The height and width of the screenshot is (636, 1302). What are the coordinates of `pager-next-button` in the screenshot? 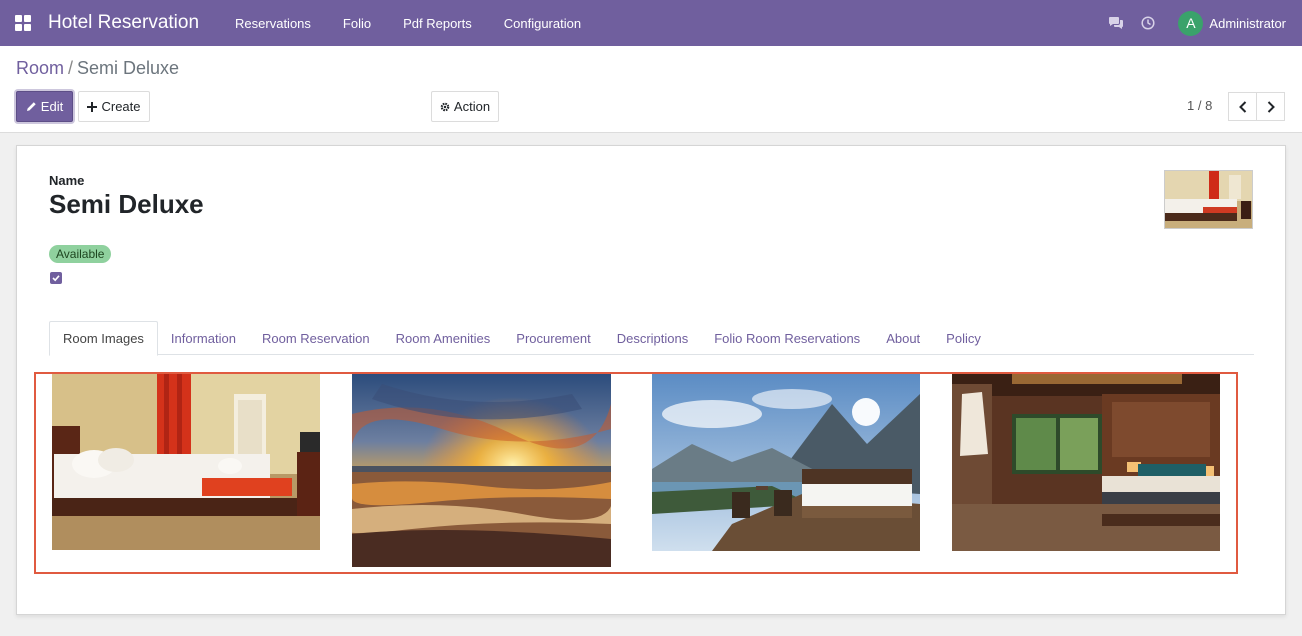 It's located at (1270, 106).